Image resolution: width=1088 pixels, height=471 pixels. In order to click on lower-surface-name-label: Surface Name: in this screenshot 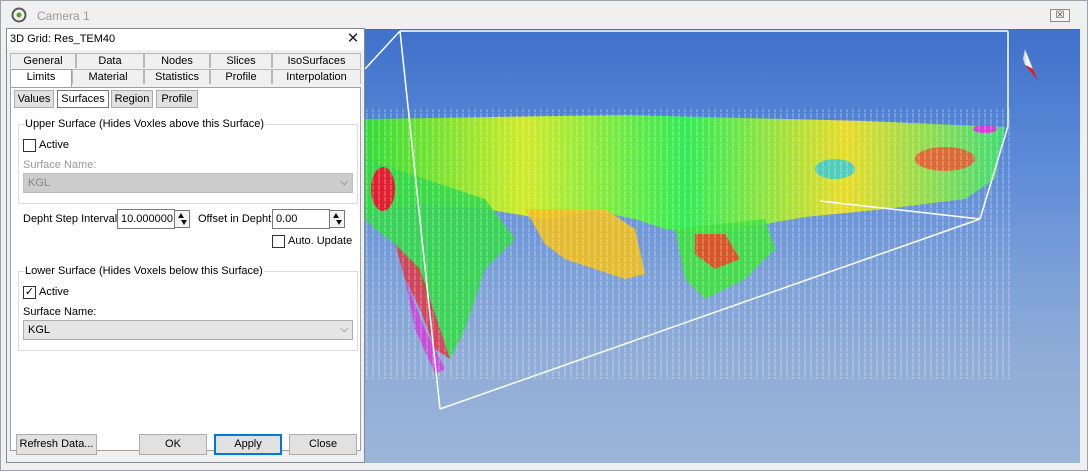, I will do `click(60, 312)`.